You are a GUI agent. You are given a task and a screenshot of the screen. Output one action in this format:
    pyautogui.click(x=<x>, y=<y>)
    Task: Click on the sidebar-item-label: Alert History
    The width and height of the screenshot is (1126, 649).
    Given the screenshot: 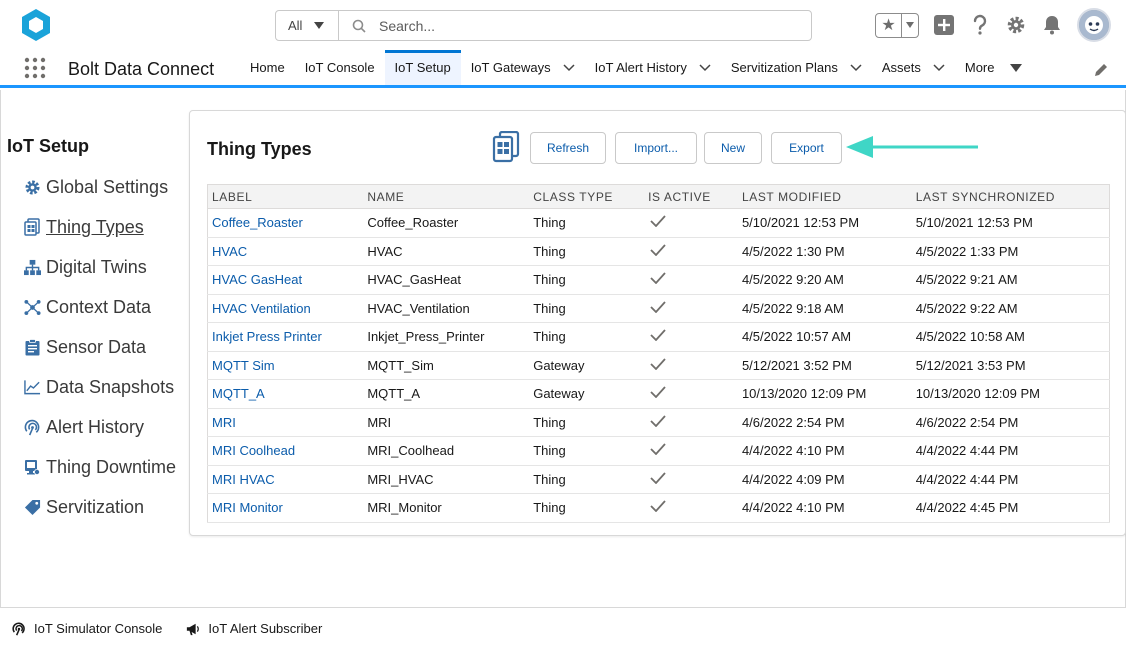 What is the action you would take?
    pyautogui.click(x=95, y=426)
    